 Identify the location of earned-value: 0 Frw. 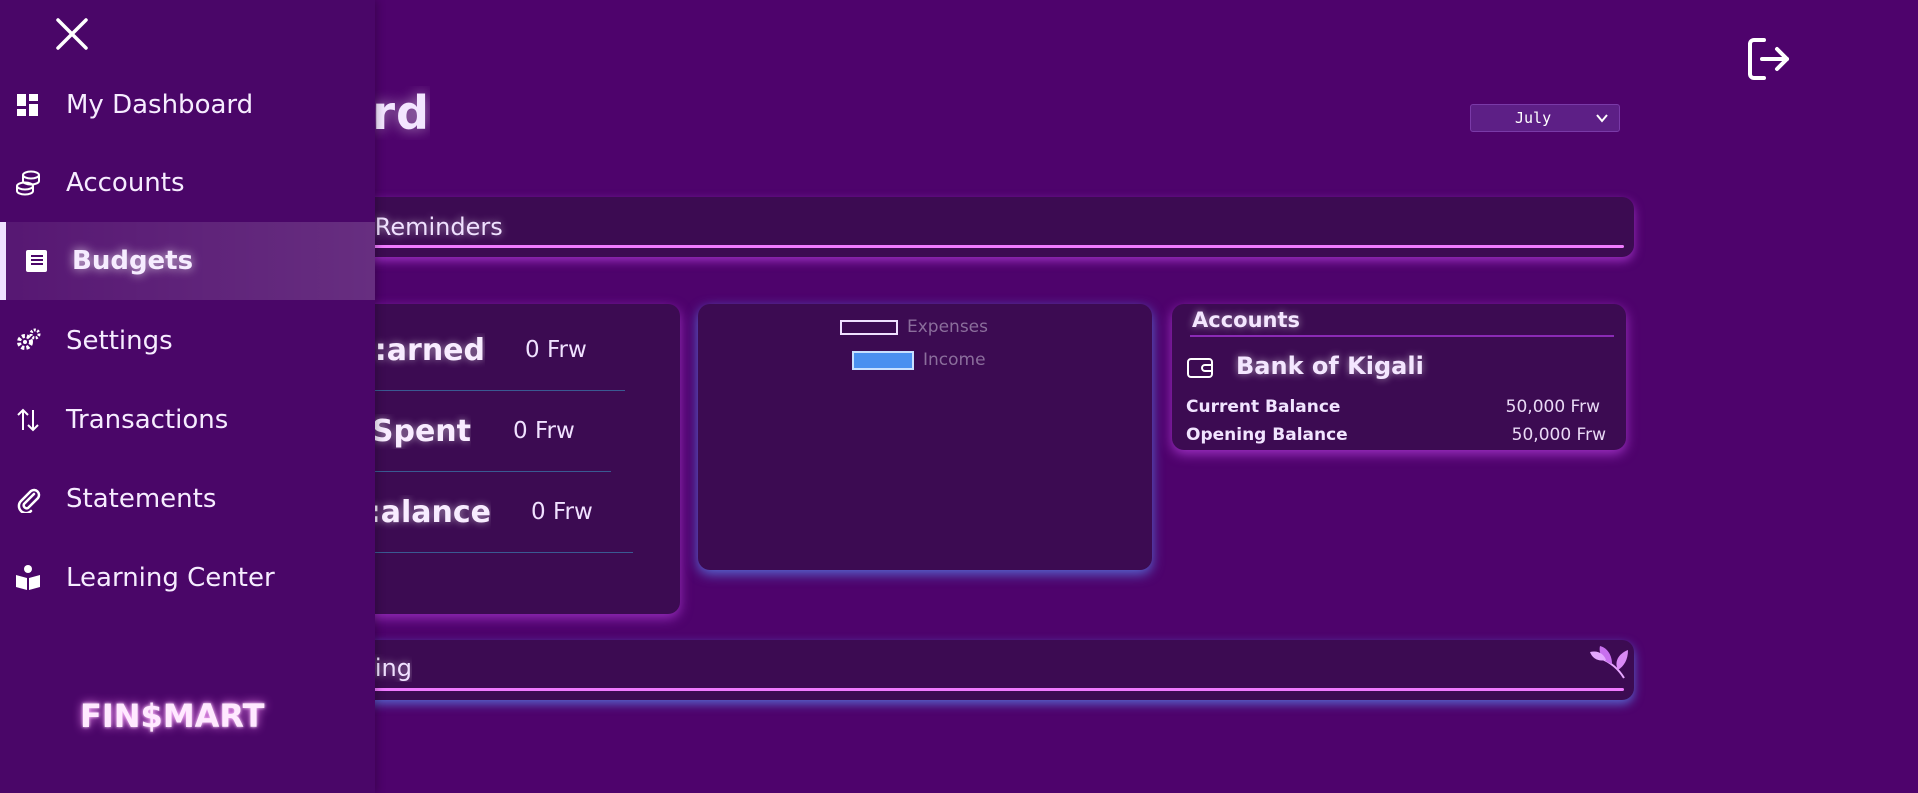
(556, 350).